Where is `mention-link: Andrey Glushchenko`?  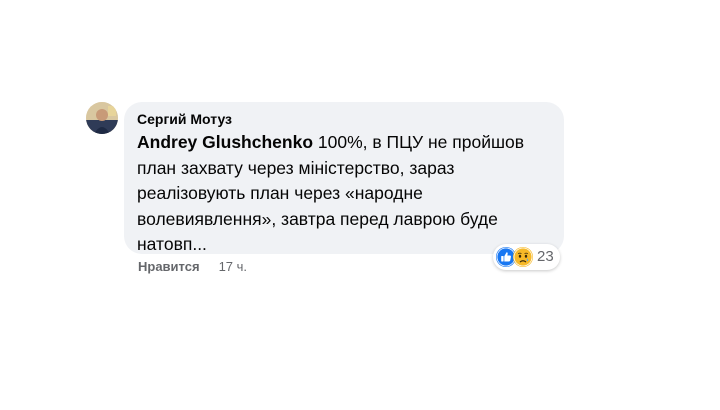
mention-link: Andrey Glushchenko is located at coordinates (225, 142).